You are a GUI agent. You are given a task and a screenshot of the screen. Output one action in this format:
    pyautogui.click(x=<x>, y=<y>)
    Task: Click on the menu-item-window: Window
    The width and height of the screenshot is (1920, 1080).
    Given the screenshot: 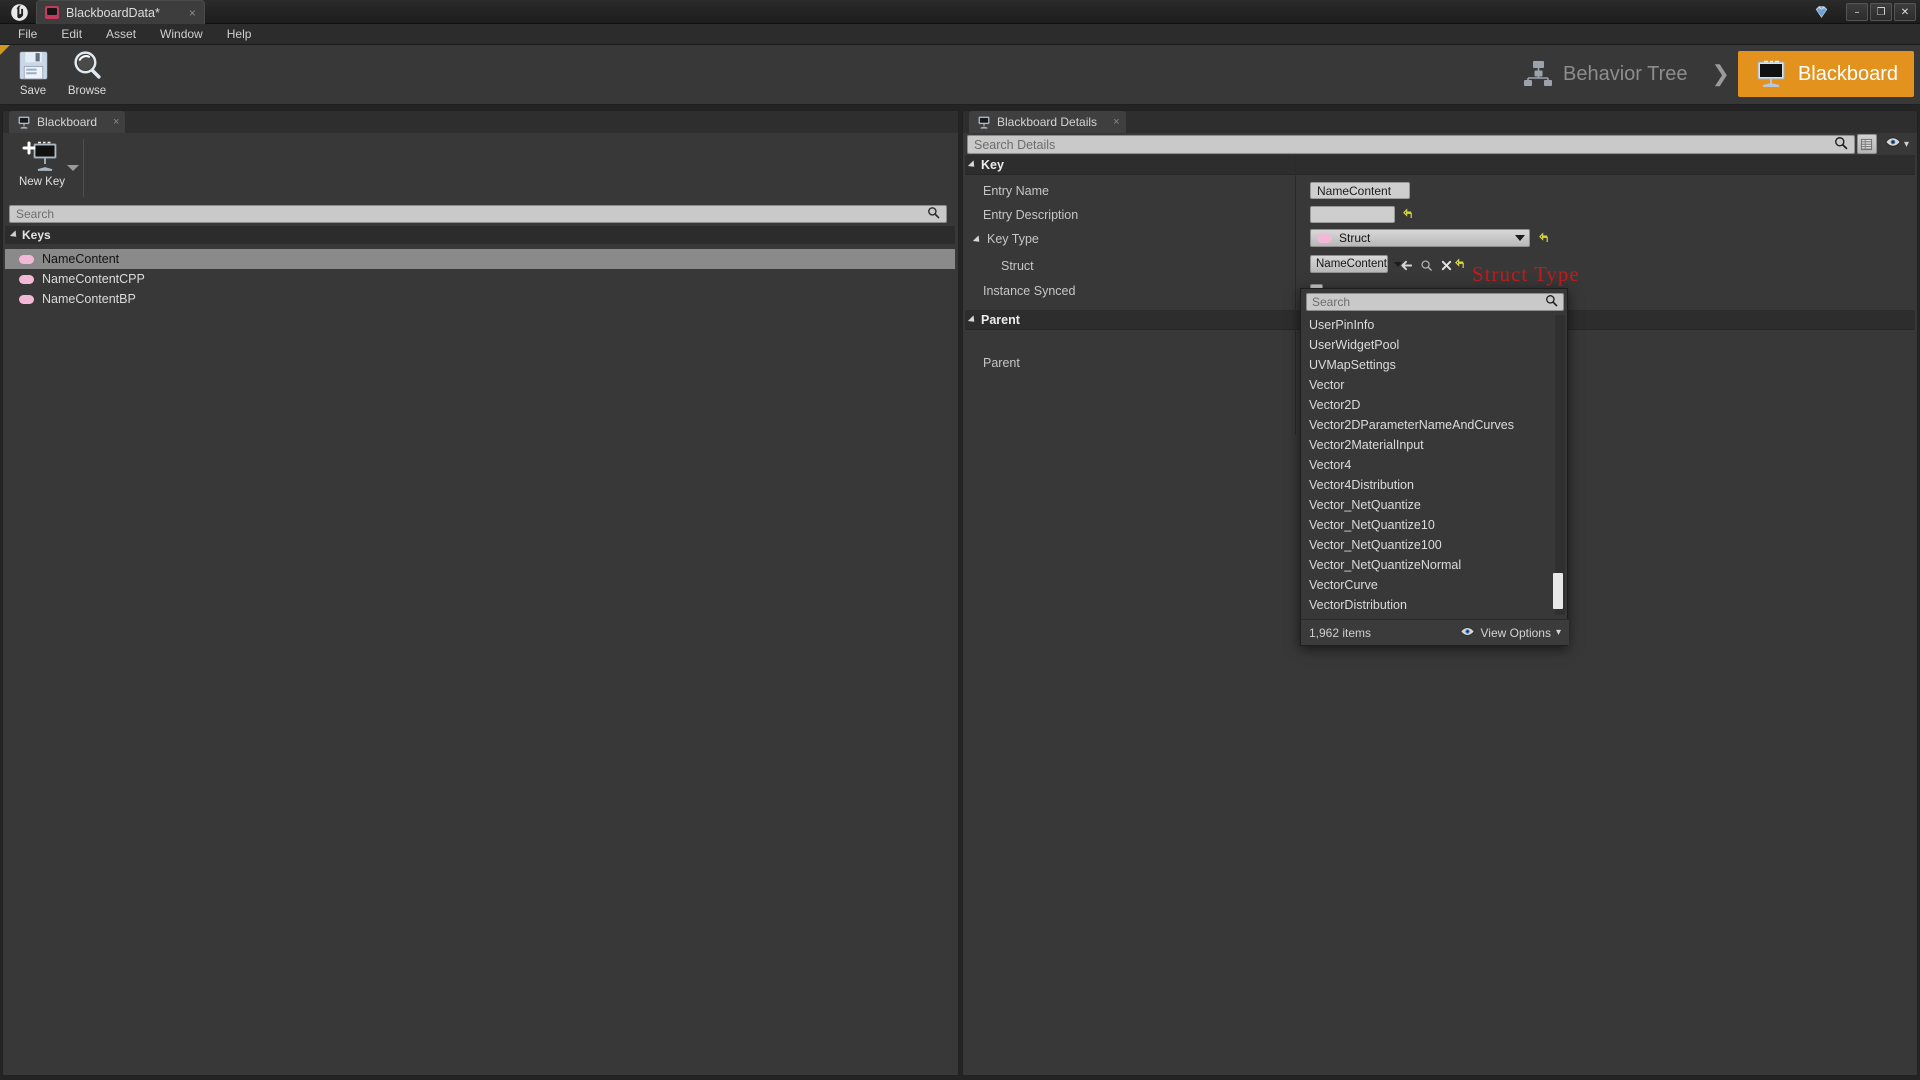 What is the action you would take?
    pyautogui.click(x=181, y=34)
    